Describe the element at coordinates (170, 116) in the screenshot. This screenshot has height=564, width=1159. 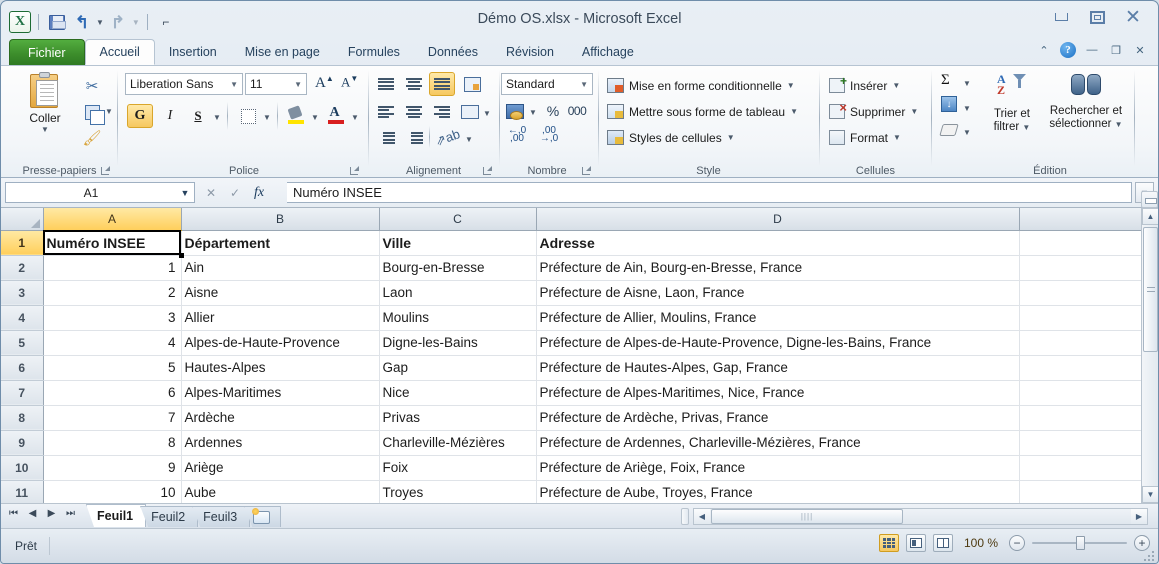
I see `italic-button: I` at that location.